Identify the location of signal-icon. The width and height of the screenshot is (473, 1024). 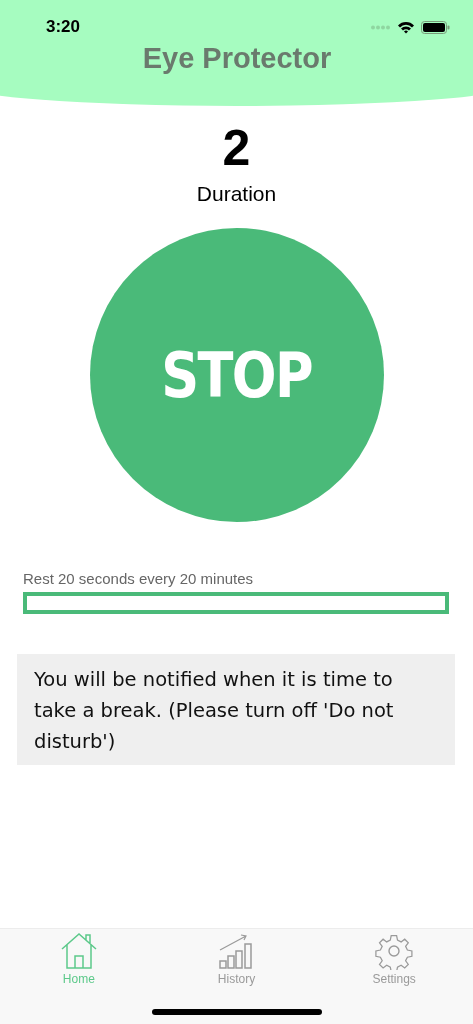
(381, 27).